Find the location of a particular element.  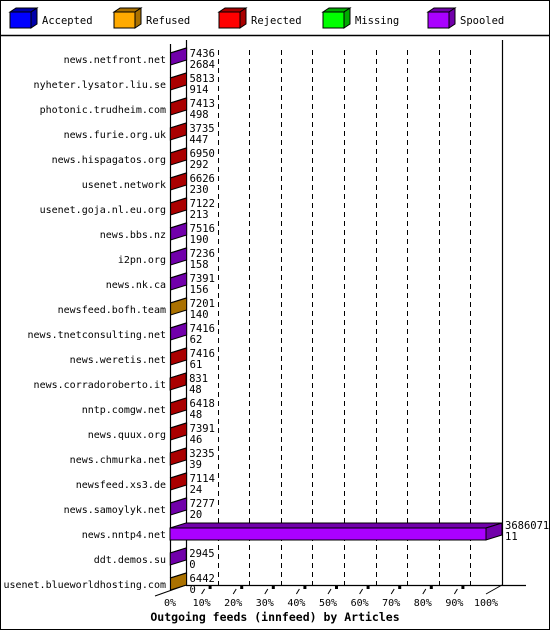

value-label-bottom: 11 is located at coordinates (511, 537).